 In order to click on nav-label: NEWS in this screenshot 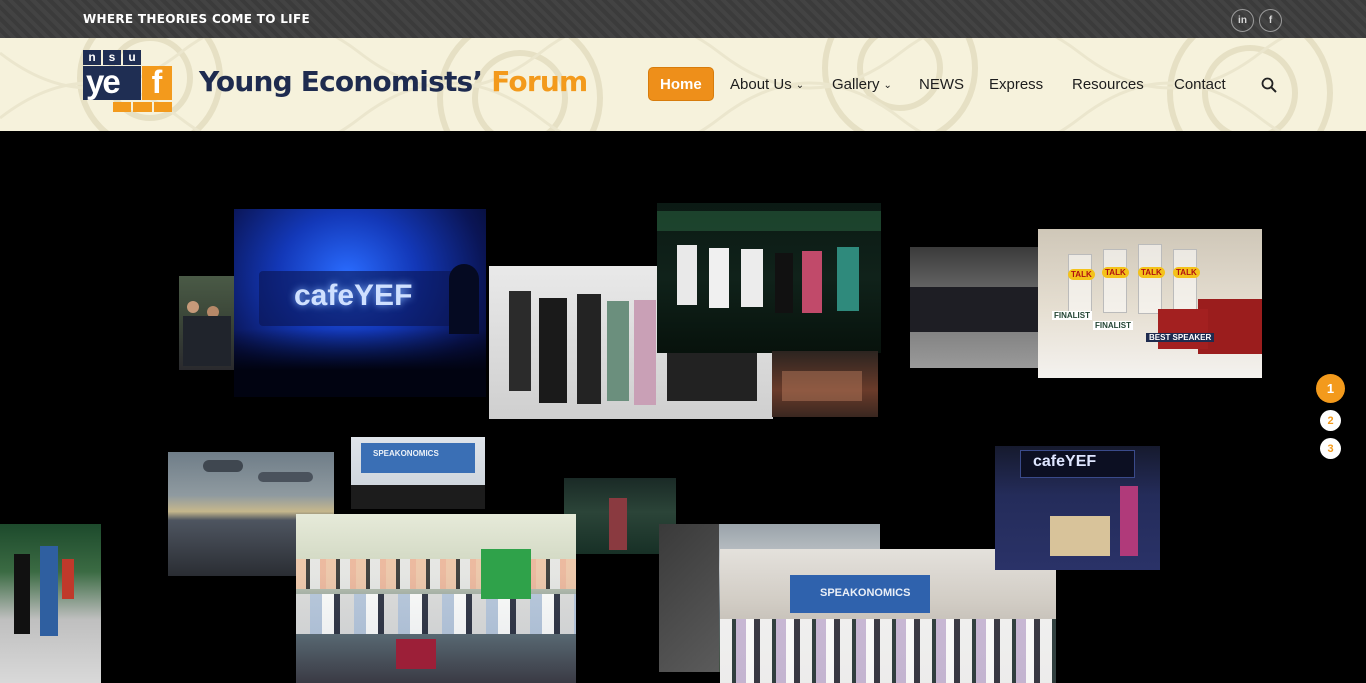, I will do `click(941, 84)`.